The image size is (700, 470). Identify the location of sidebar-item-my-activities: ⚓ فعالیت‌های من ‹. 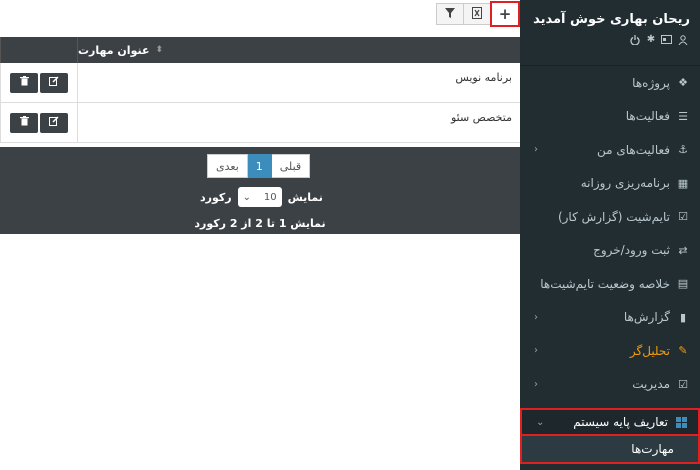
(610, 150).